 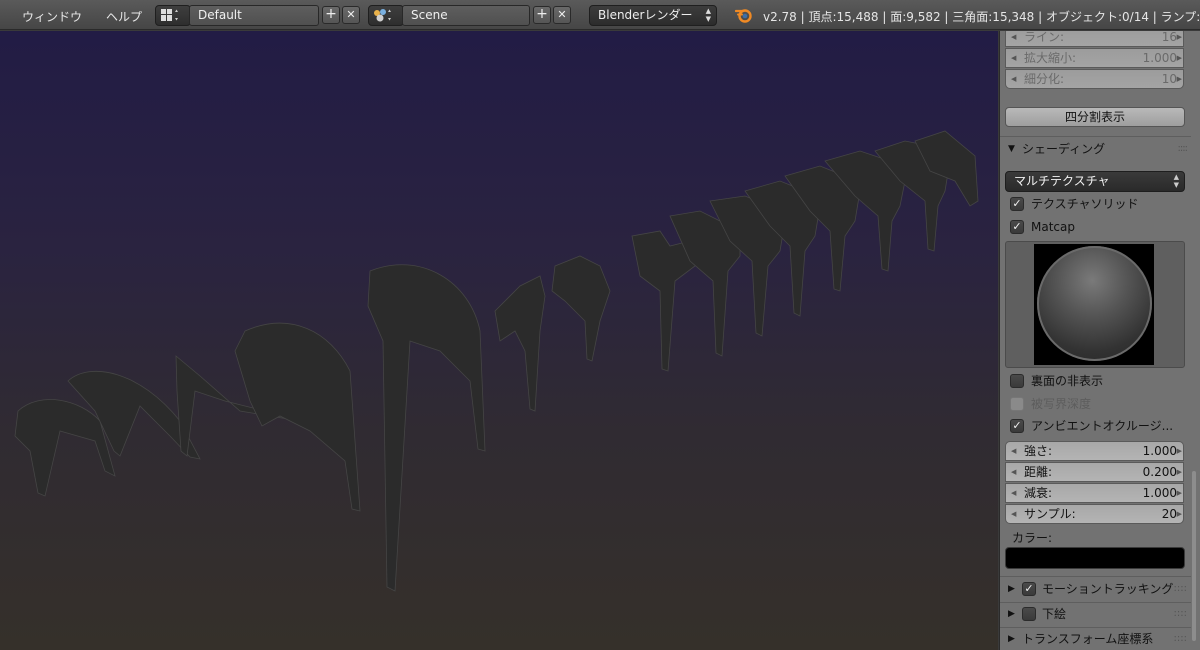 I want to click on field-label: 強さ:, so click(x=1038, y=451).